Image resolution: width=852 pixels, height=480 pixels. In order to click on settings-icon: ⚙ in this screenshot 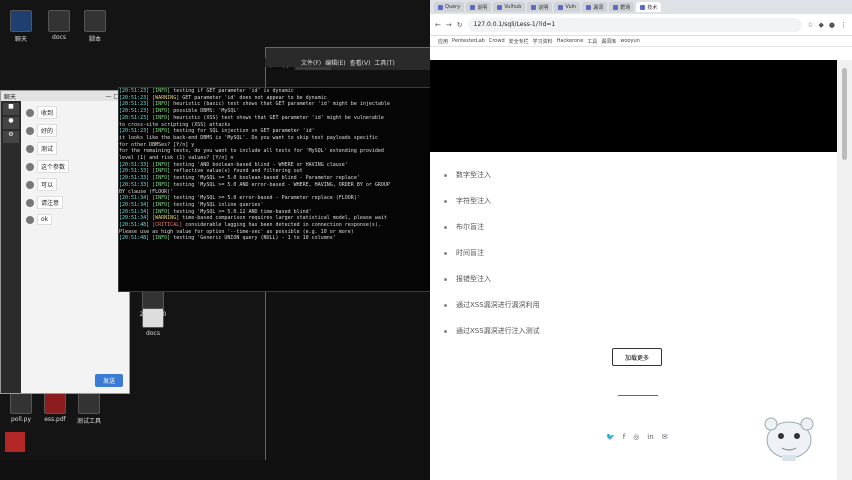, I will do `click(11, 137)`.